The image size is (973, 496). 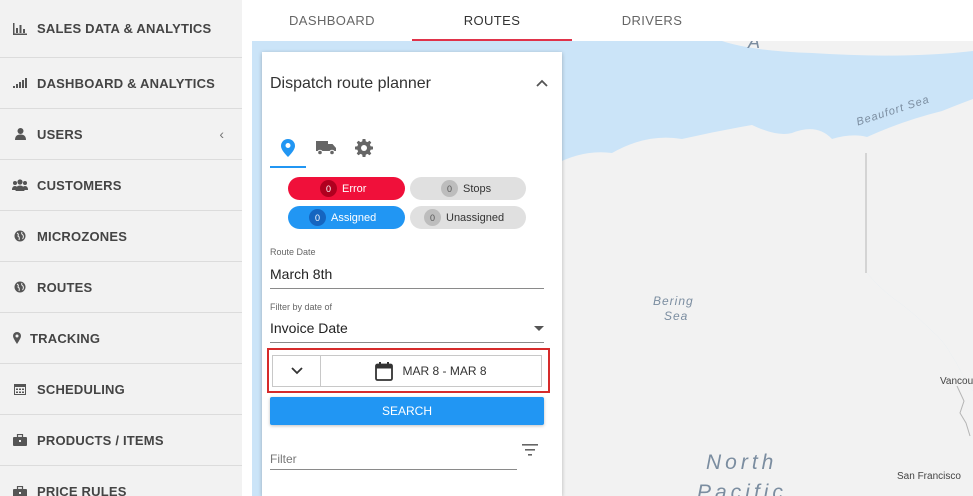 I want to click on date-range-button: MAR 8 - MAR 8, so click(x=431, y=371).